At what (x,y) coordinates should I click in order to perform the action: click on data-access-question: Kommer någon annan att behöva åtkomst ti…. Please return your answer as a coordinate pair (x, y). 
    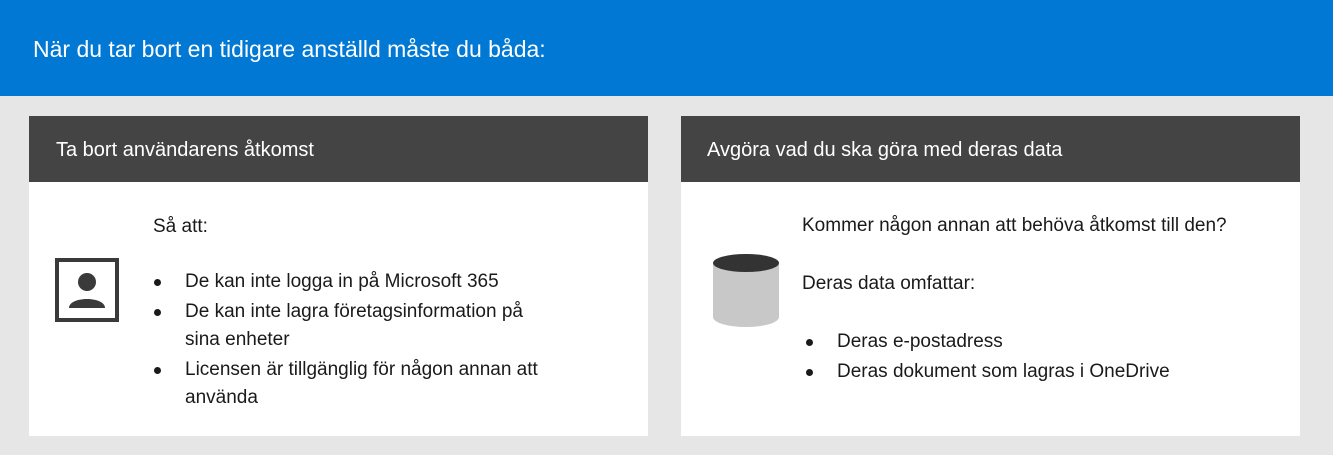
    Looking at the image, I should click on (1014, 225).